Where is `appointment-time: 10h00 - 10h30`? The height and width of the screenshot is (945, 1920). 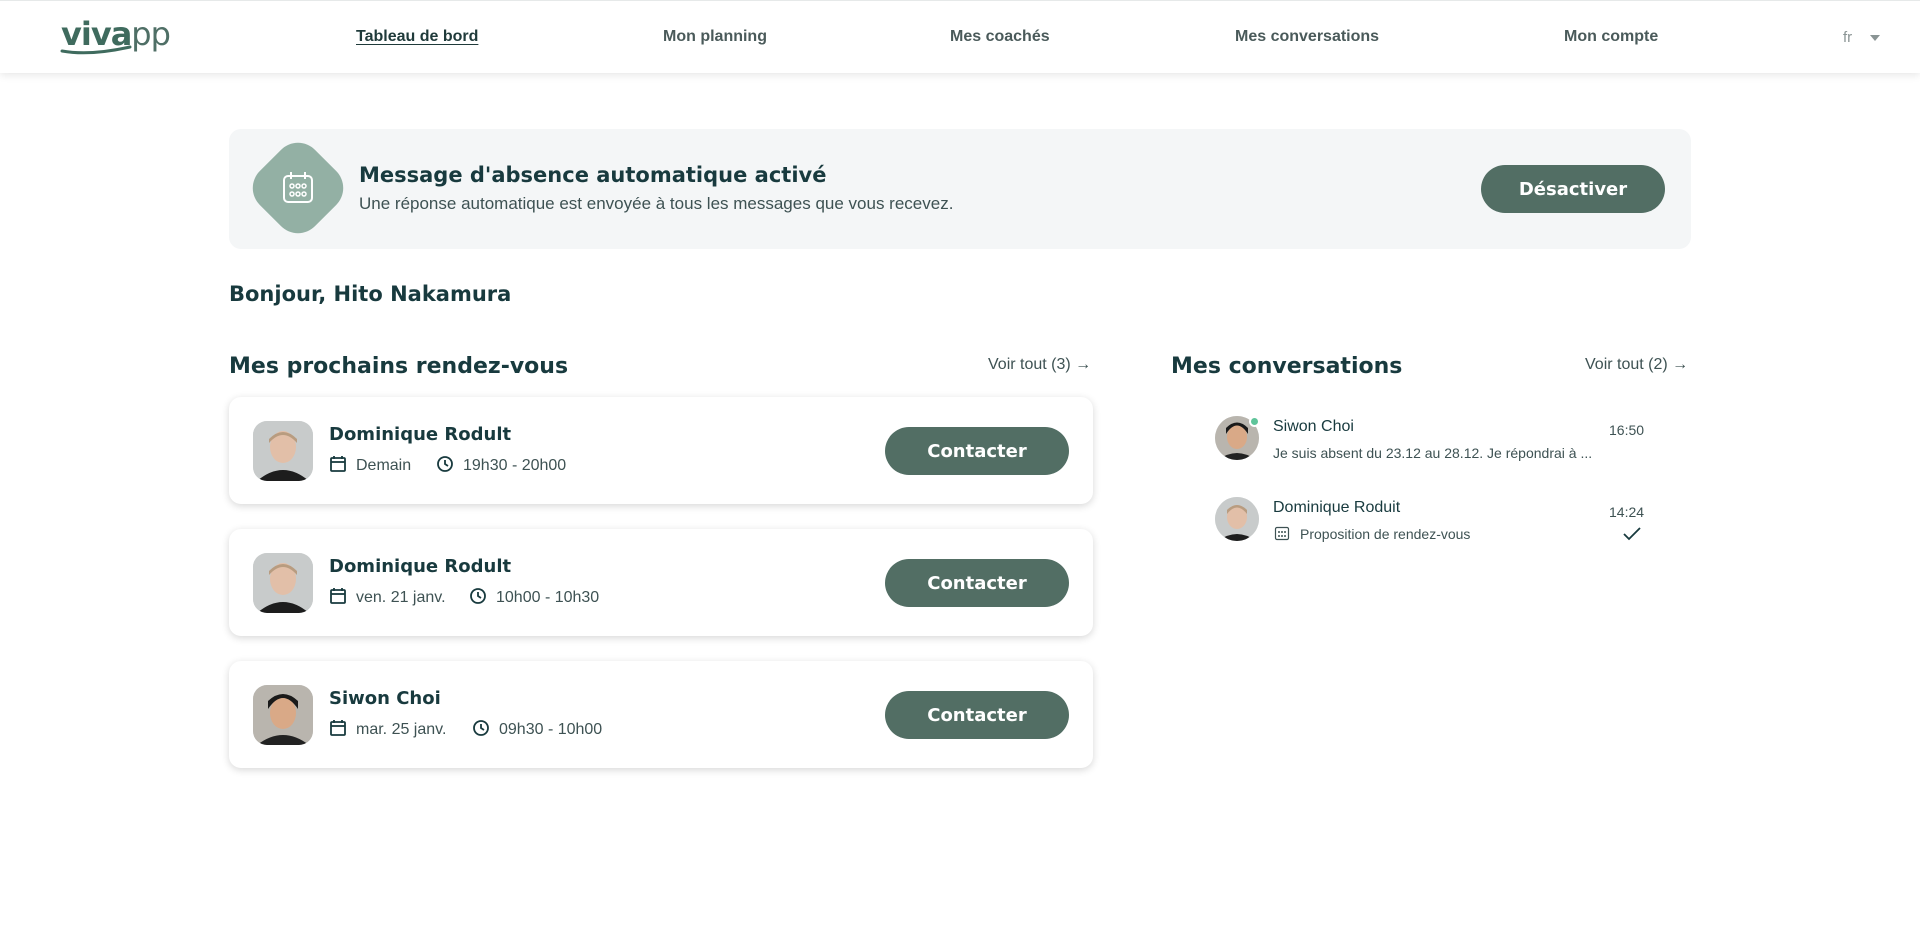 appointment-time: 10h00 - 10h30 is located at coordinates (548, 597).